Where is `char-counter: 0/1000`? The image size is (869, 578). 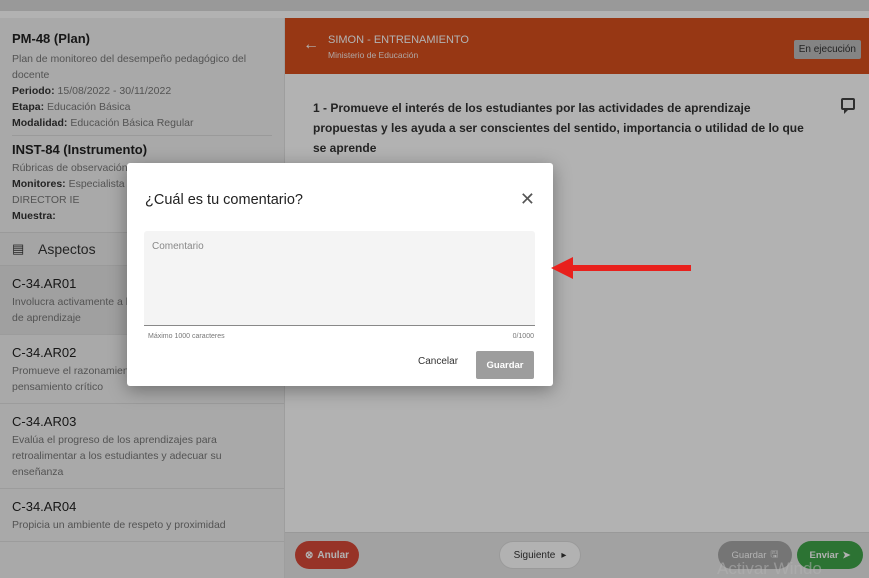 char-counter: 0/1000 is located at coordinates (523, 336).